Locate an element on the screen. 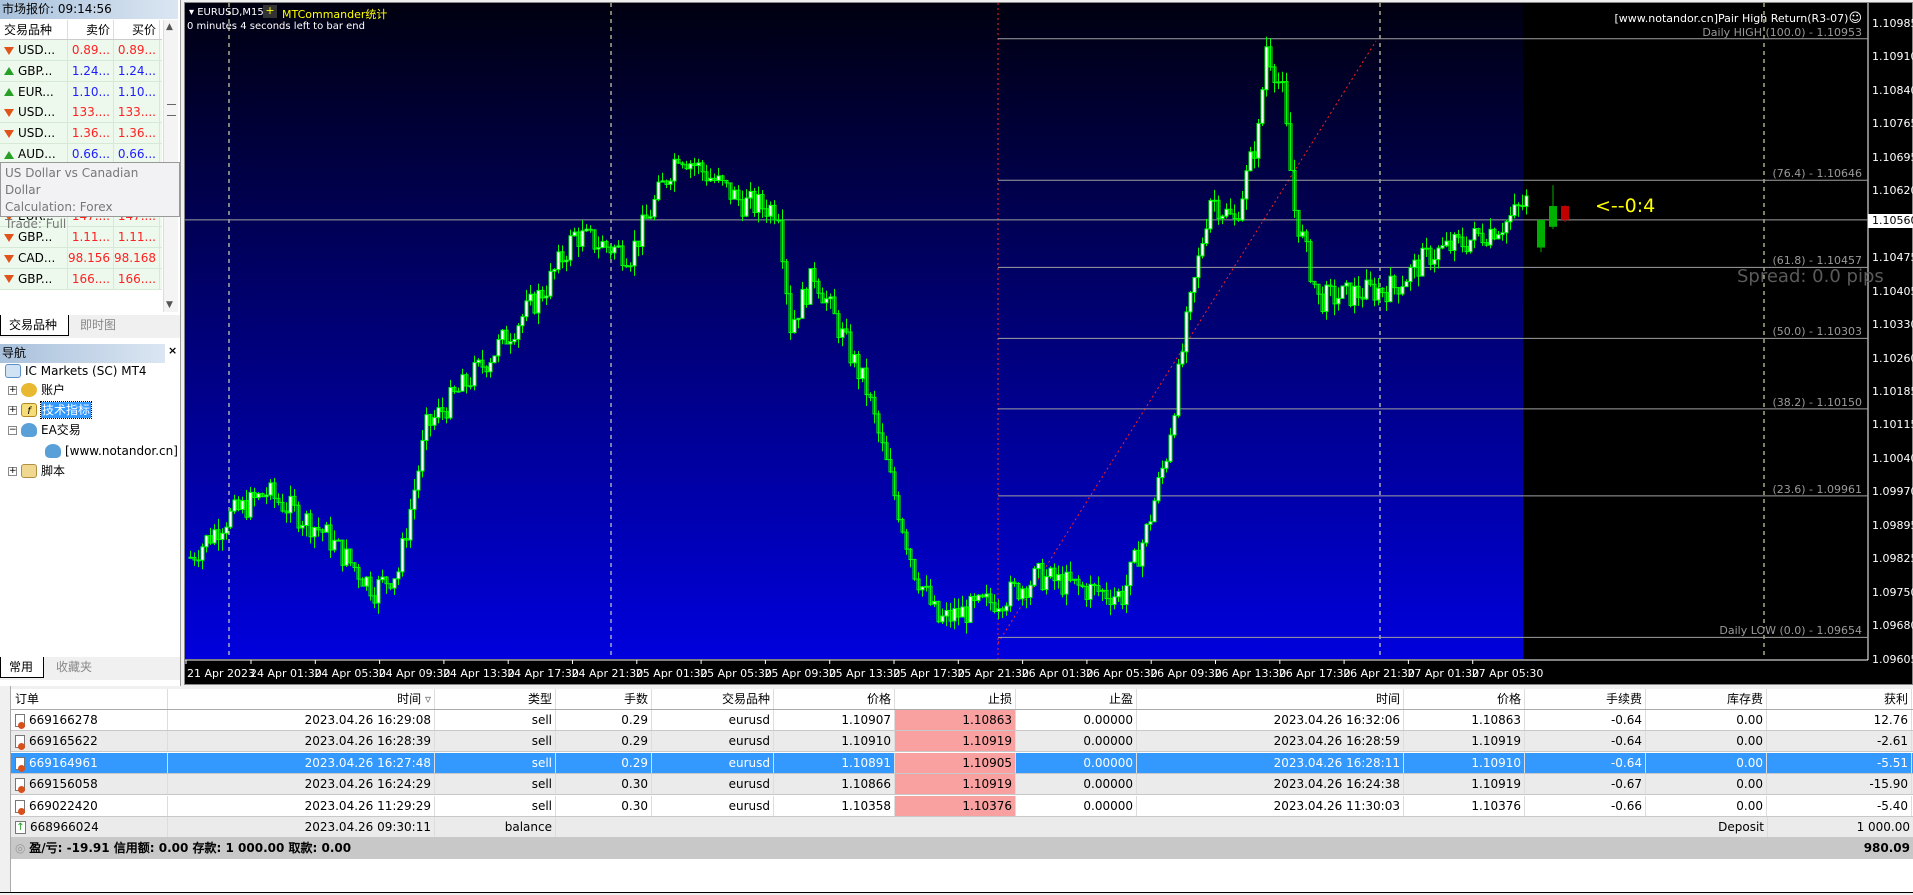 This screenshot has width=1913, height=895. nav-item-accounts: + 账户 is located at coordinates (36, 390).